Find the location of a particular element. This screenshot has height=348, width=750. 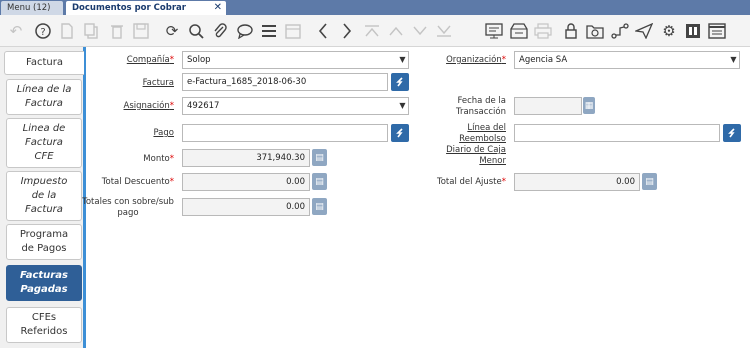

organizacion-select: Agencia SA ▼ is located at coordinates (627, 60).